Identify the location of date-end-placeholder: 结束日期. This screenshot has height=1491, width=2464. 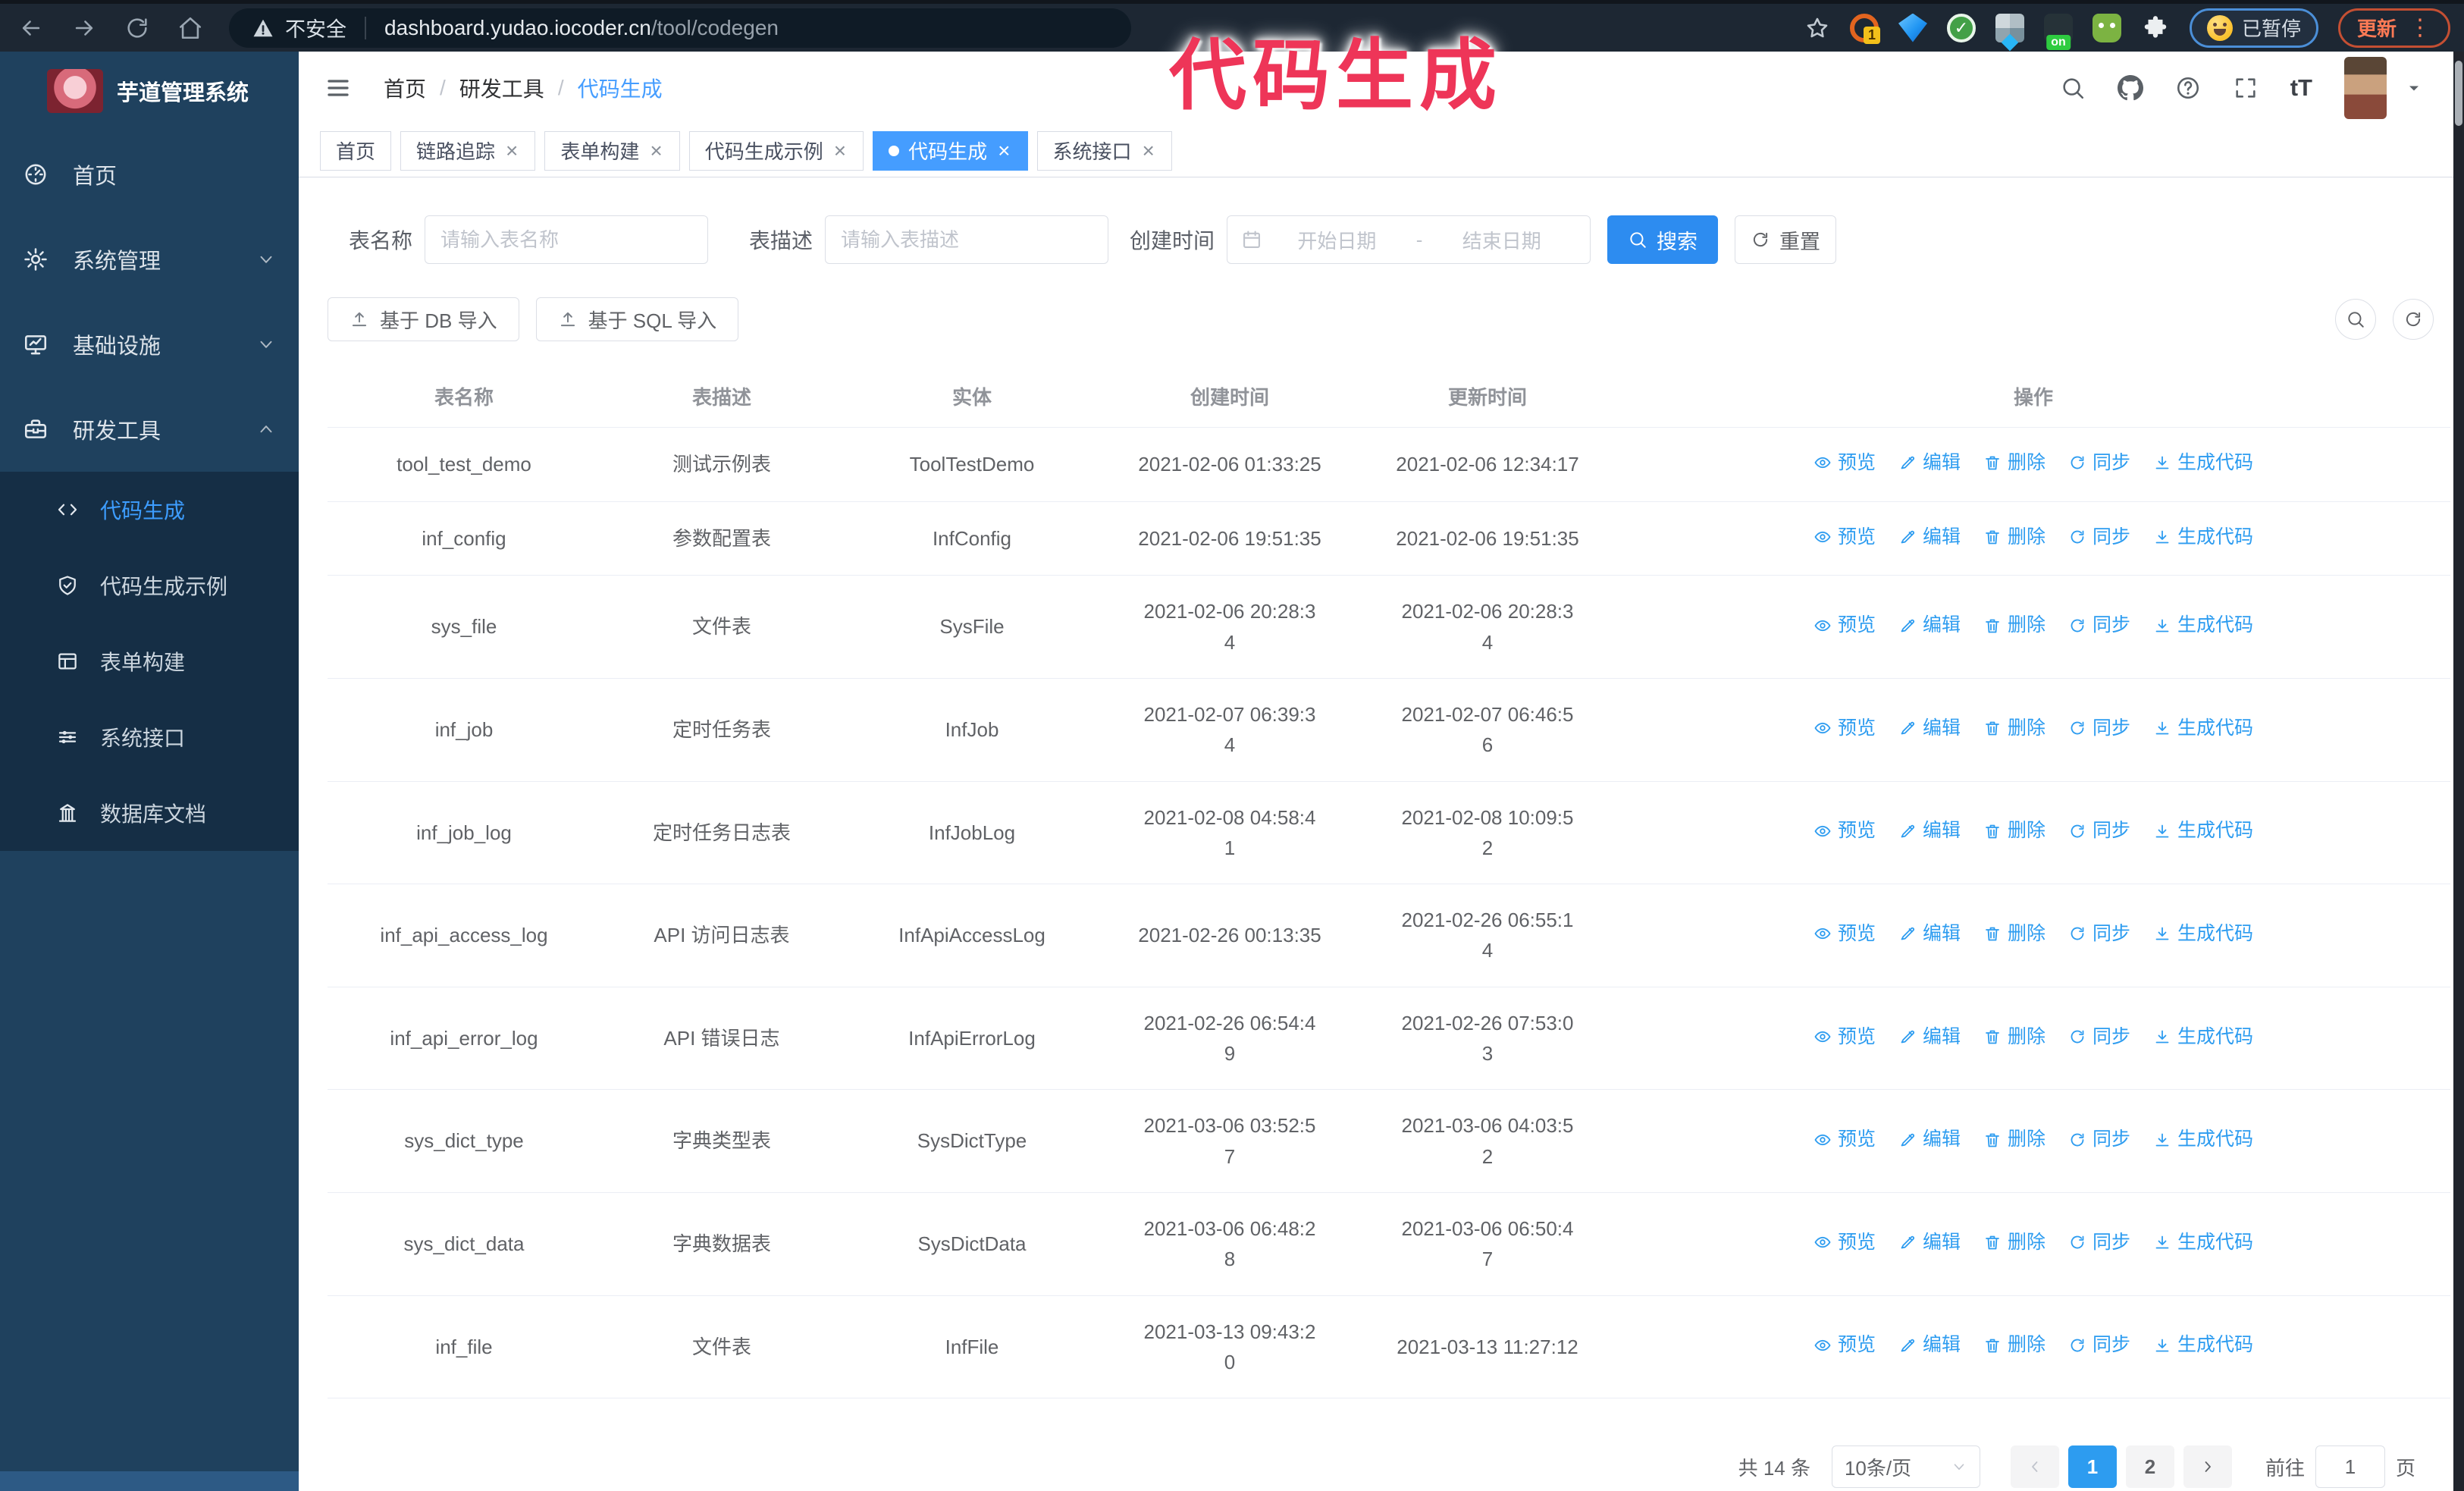
(1501, 240).